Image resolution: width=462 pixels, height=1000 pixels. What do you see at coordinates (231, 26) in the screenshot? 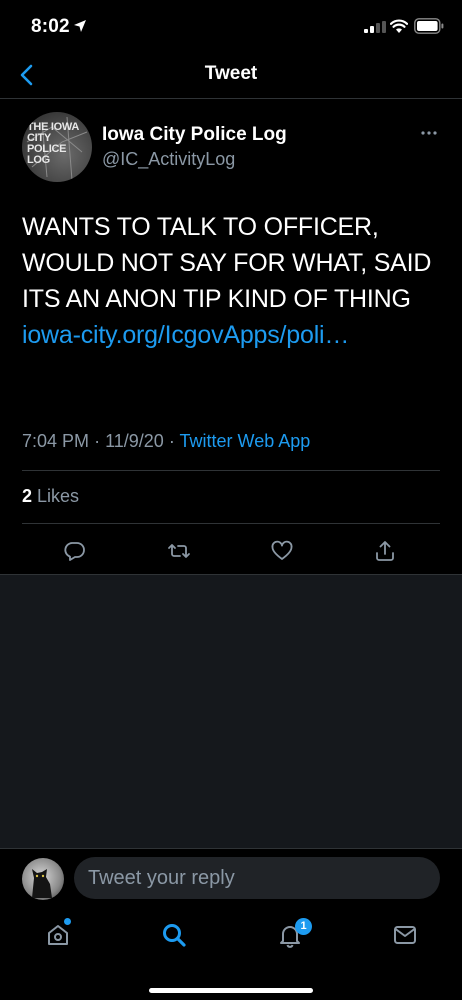
I see `status-bar: 8:02` at bounding box center [231, 26].